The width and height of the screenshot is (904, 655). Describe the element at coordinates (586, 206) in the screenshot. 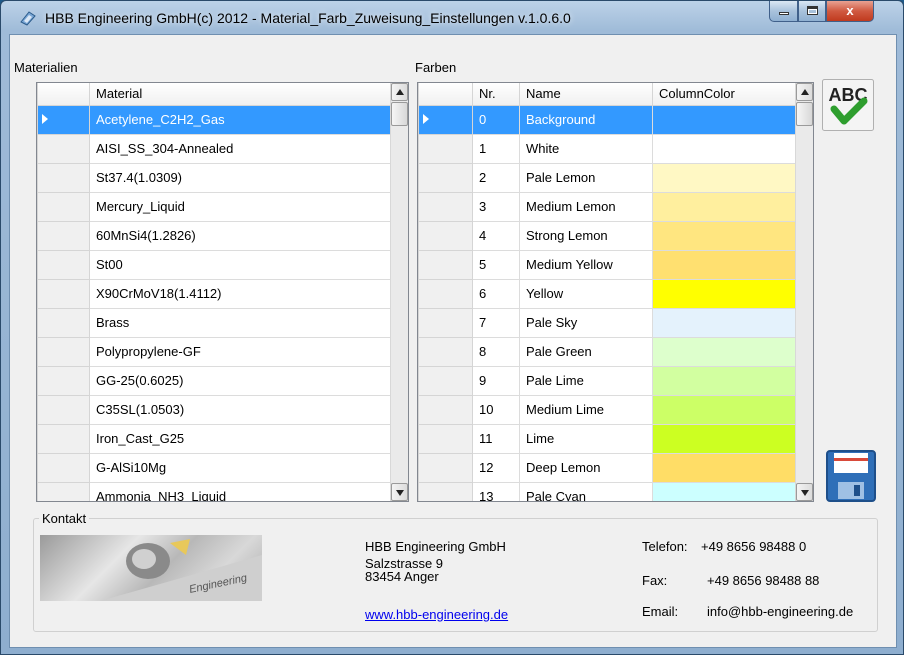

I see `color-name-cell: Medium Lemon` at that location.